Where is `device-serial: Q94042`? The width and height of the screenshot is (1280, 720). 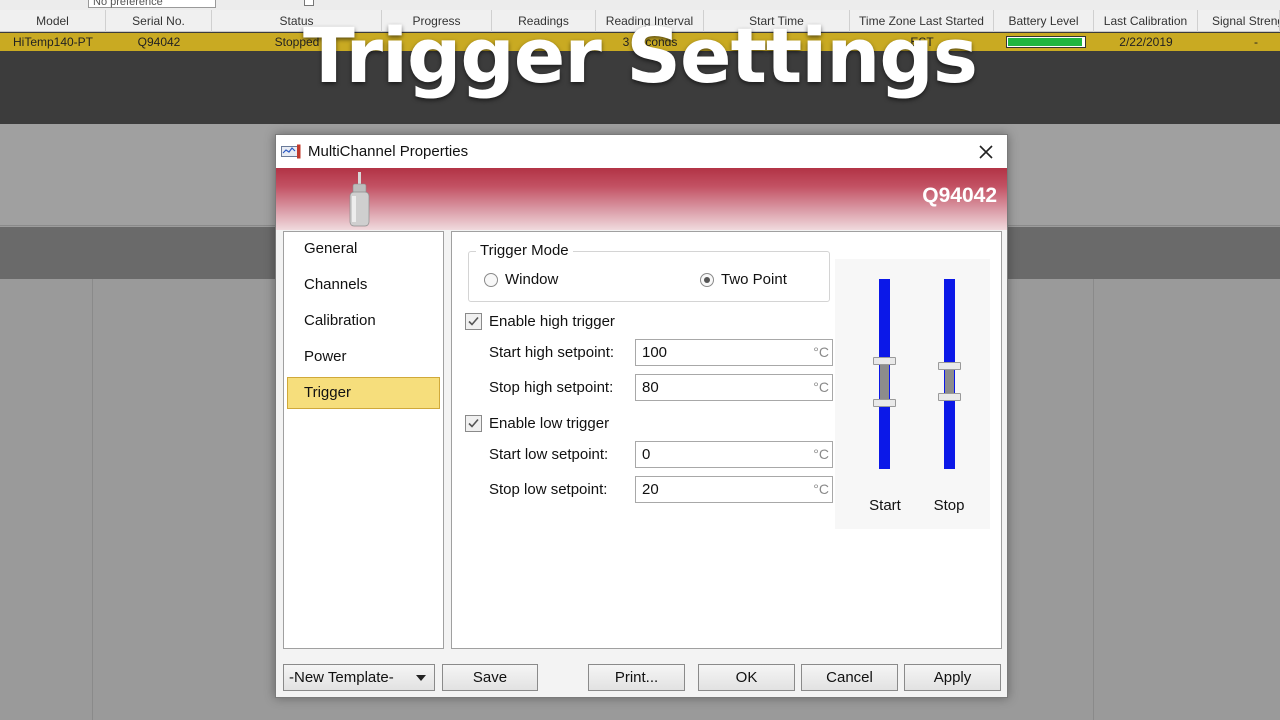
device-serial: Q94042 is located at coordinates (959, 195).